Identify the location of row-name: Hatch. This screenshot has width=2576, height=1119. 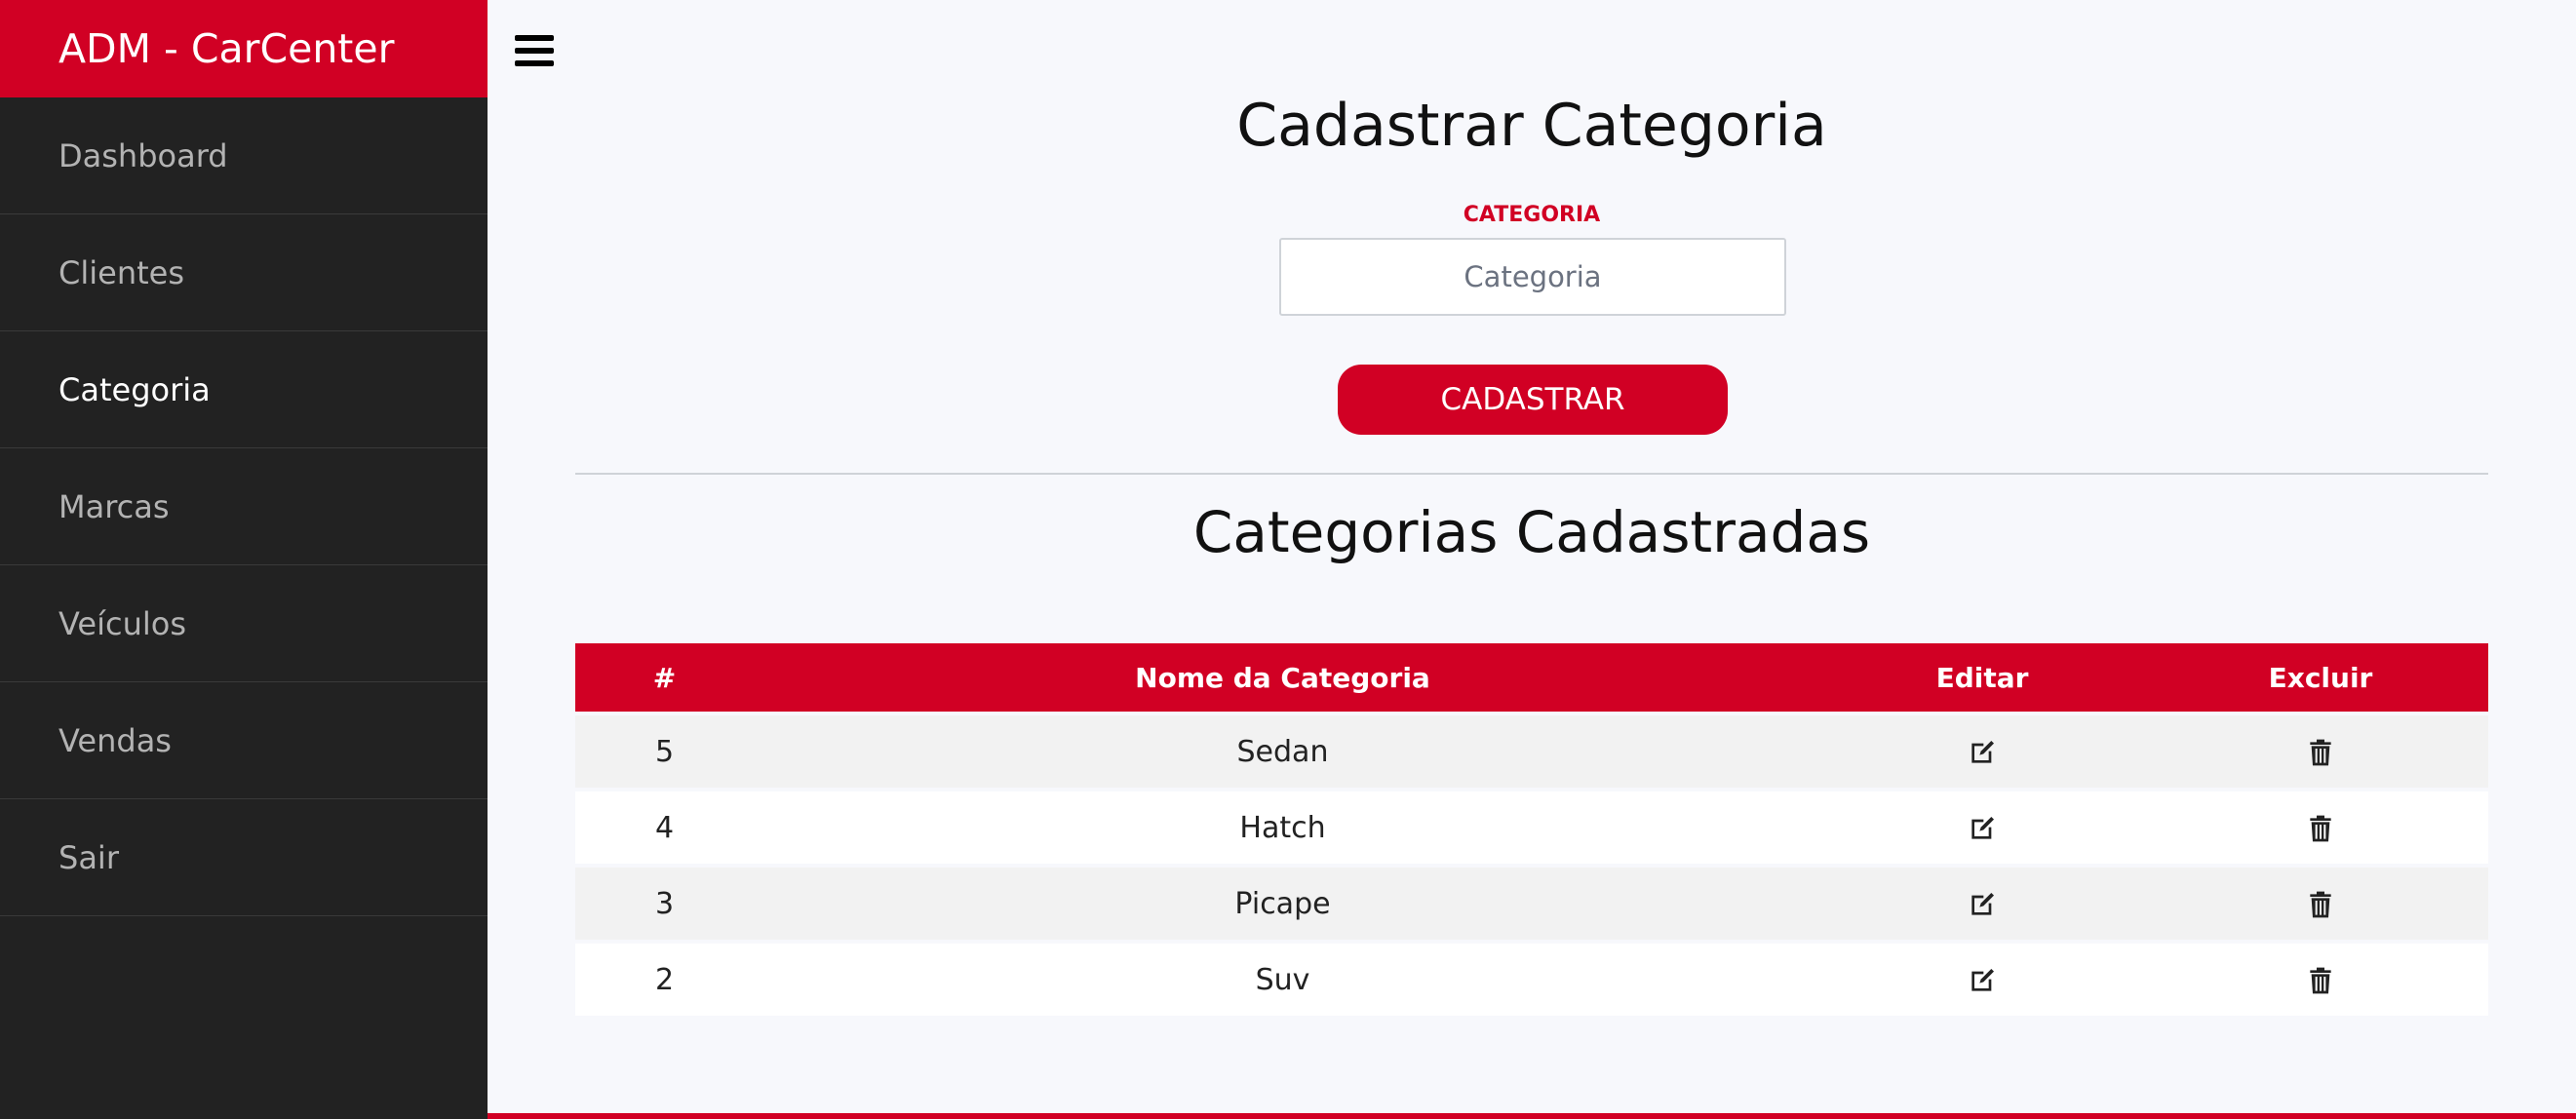
(1283, 830).